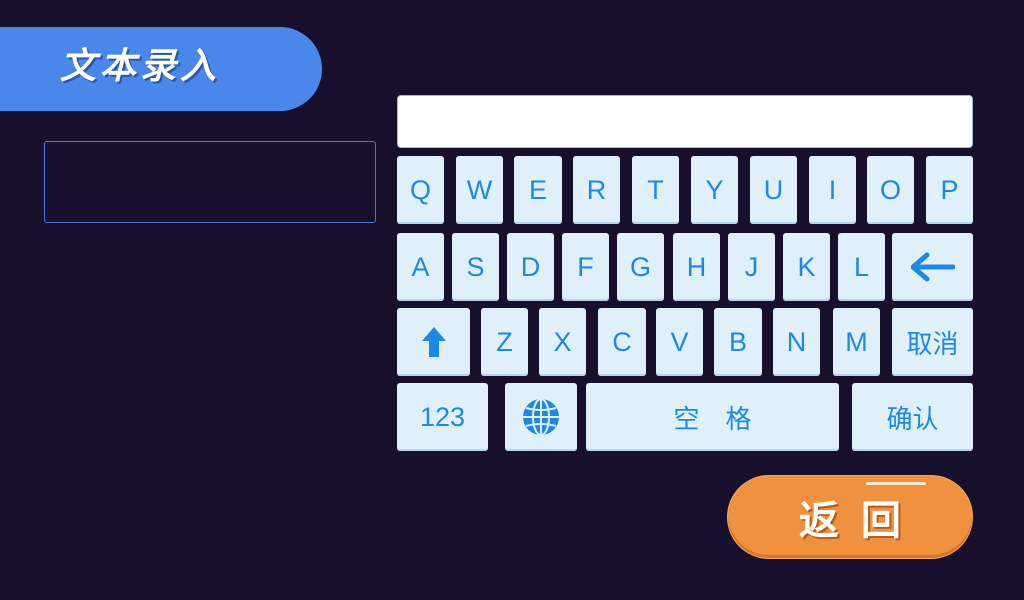 This screenshot has height=600, width=1024. What do you see at coordinates (949, 190) in the screenshot?
I see `key-p: P` at bounding box center [949, 190].